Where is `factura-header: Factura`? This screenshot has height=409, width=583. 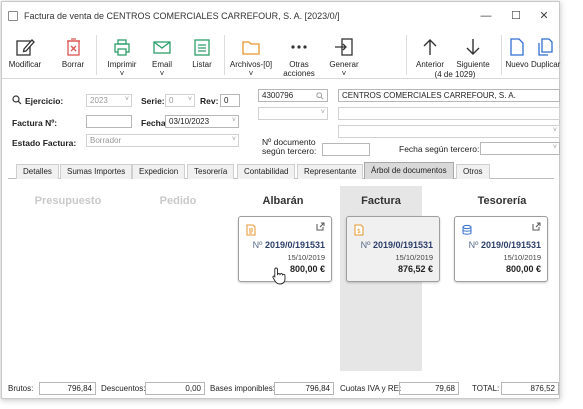
factura-header: Factura is located at coordinates (381, 201).